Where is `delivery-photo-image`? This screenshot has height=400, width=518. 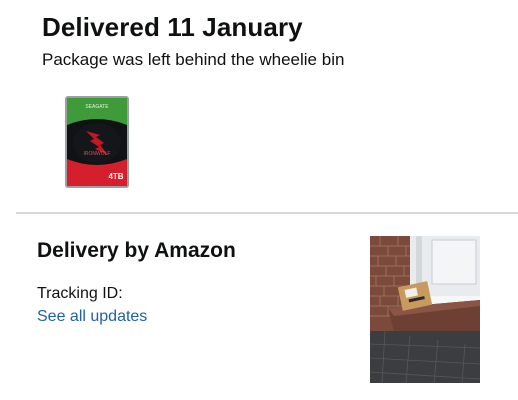
delivery-photo-image is located at coordinates (425, 310).